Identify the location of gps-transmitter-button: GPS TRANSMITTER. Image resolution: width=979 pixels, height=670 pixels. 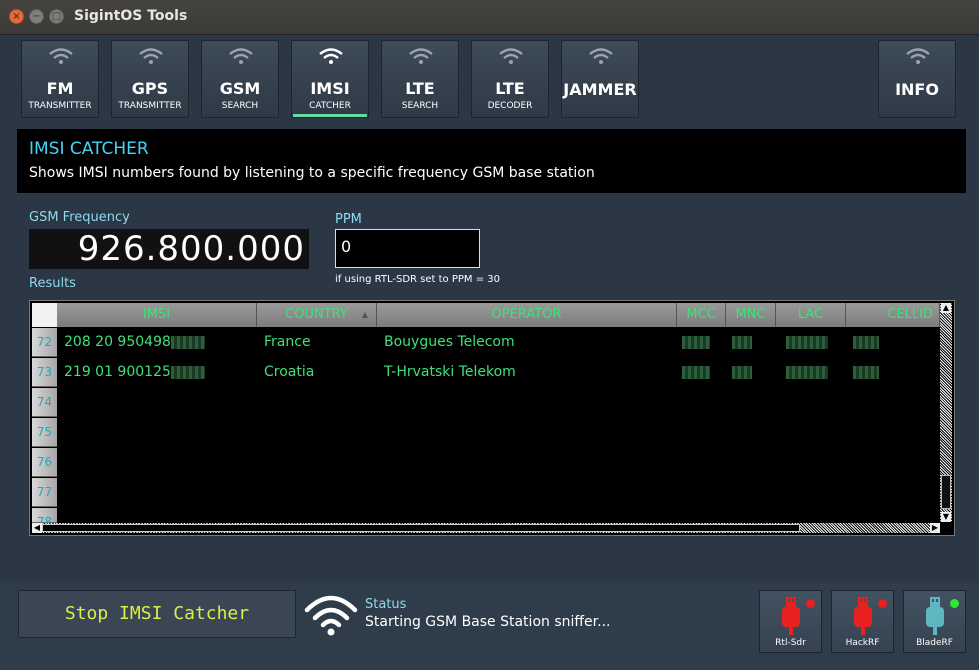
(150, 79).